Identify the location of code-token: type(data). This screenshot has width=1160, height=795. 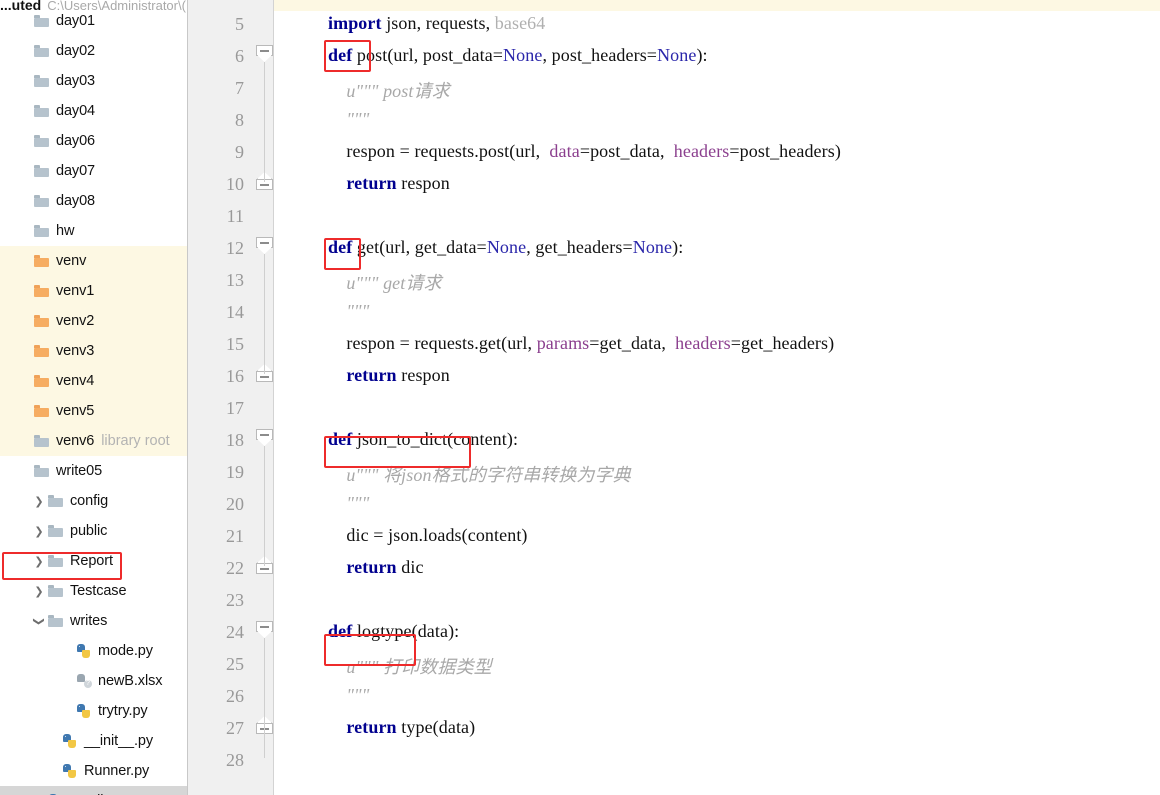
(436, 727).